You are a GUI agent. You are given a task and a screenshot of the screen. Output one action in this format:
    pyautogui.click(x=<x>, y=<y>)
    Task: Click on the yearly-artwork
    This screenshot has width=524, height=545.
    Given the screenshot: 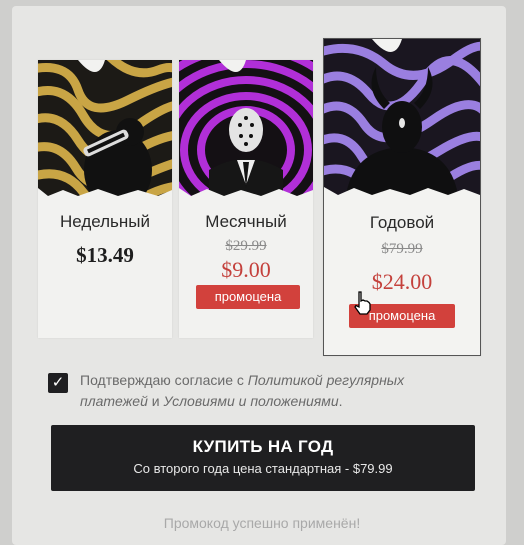 What is the action you would take?
    pyautogui.click(x=402, y=117)
    